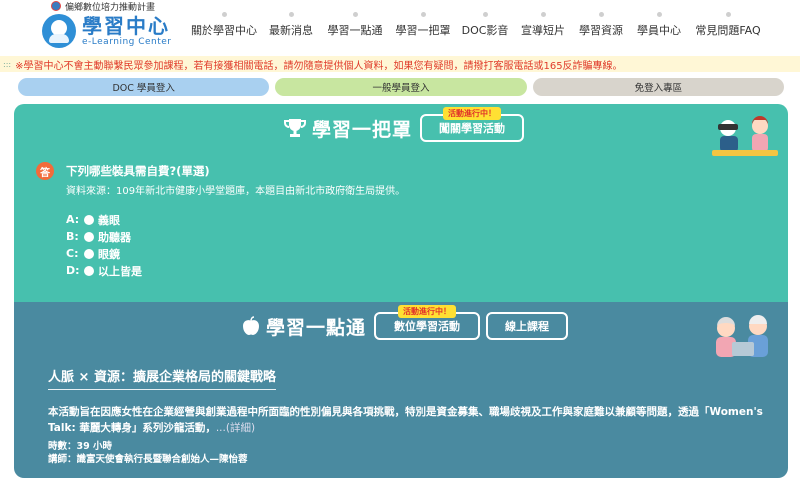  I want to click on quiz-section-header: 學習一把罩 活動進行中！ 闖關學習活動, so click(404, 124).